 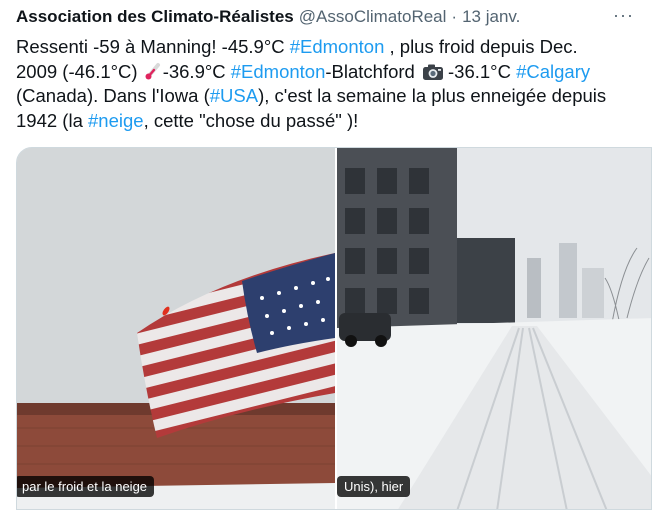 I want to click on hashtag-link: #USA, so click(x=234, y=95).